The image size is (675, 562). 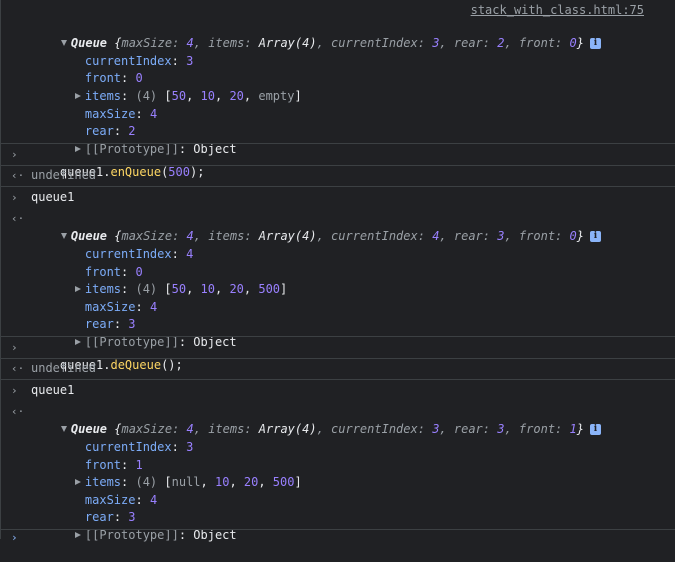 I want to click on expand-arrow-icon, so click(x=77, y=535).